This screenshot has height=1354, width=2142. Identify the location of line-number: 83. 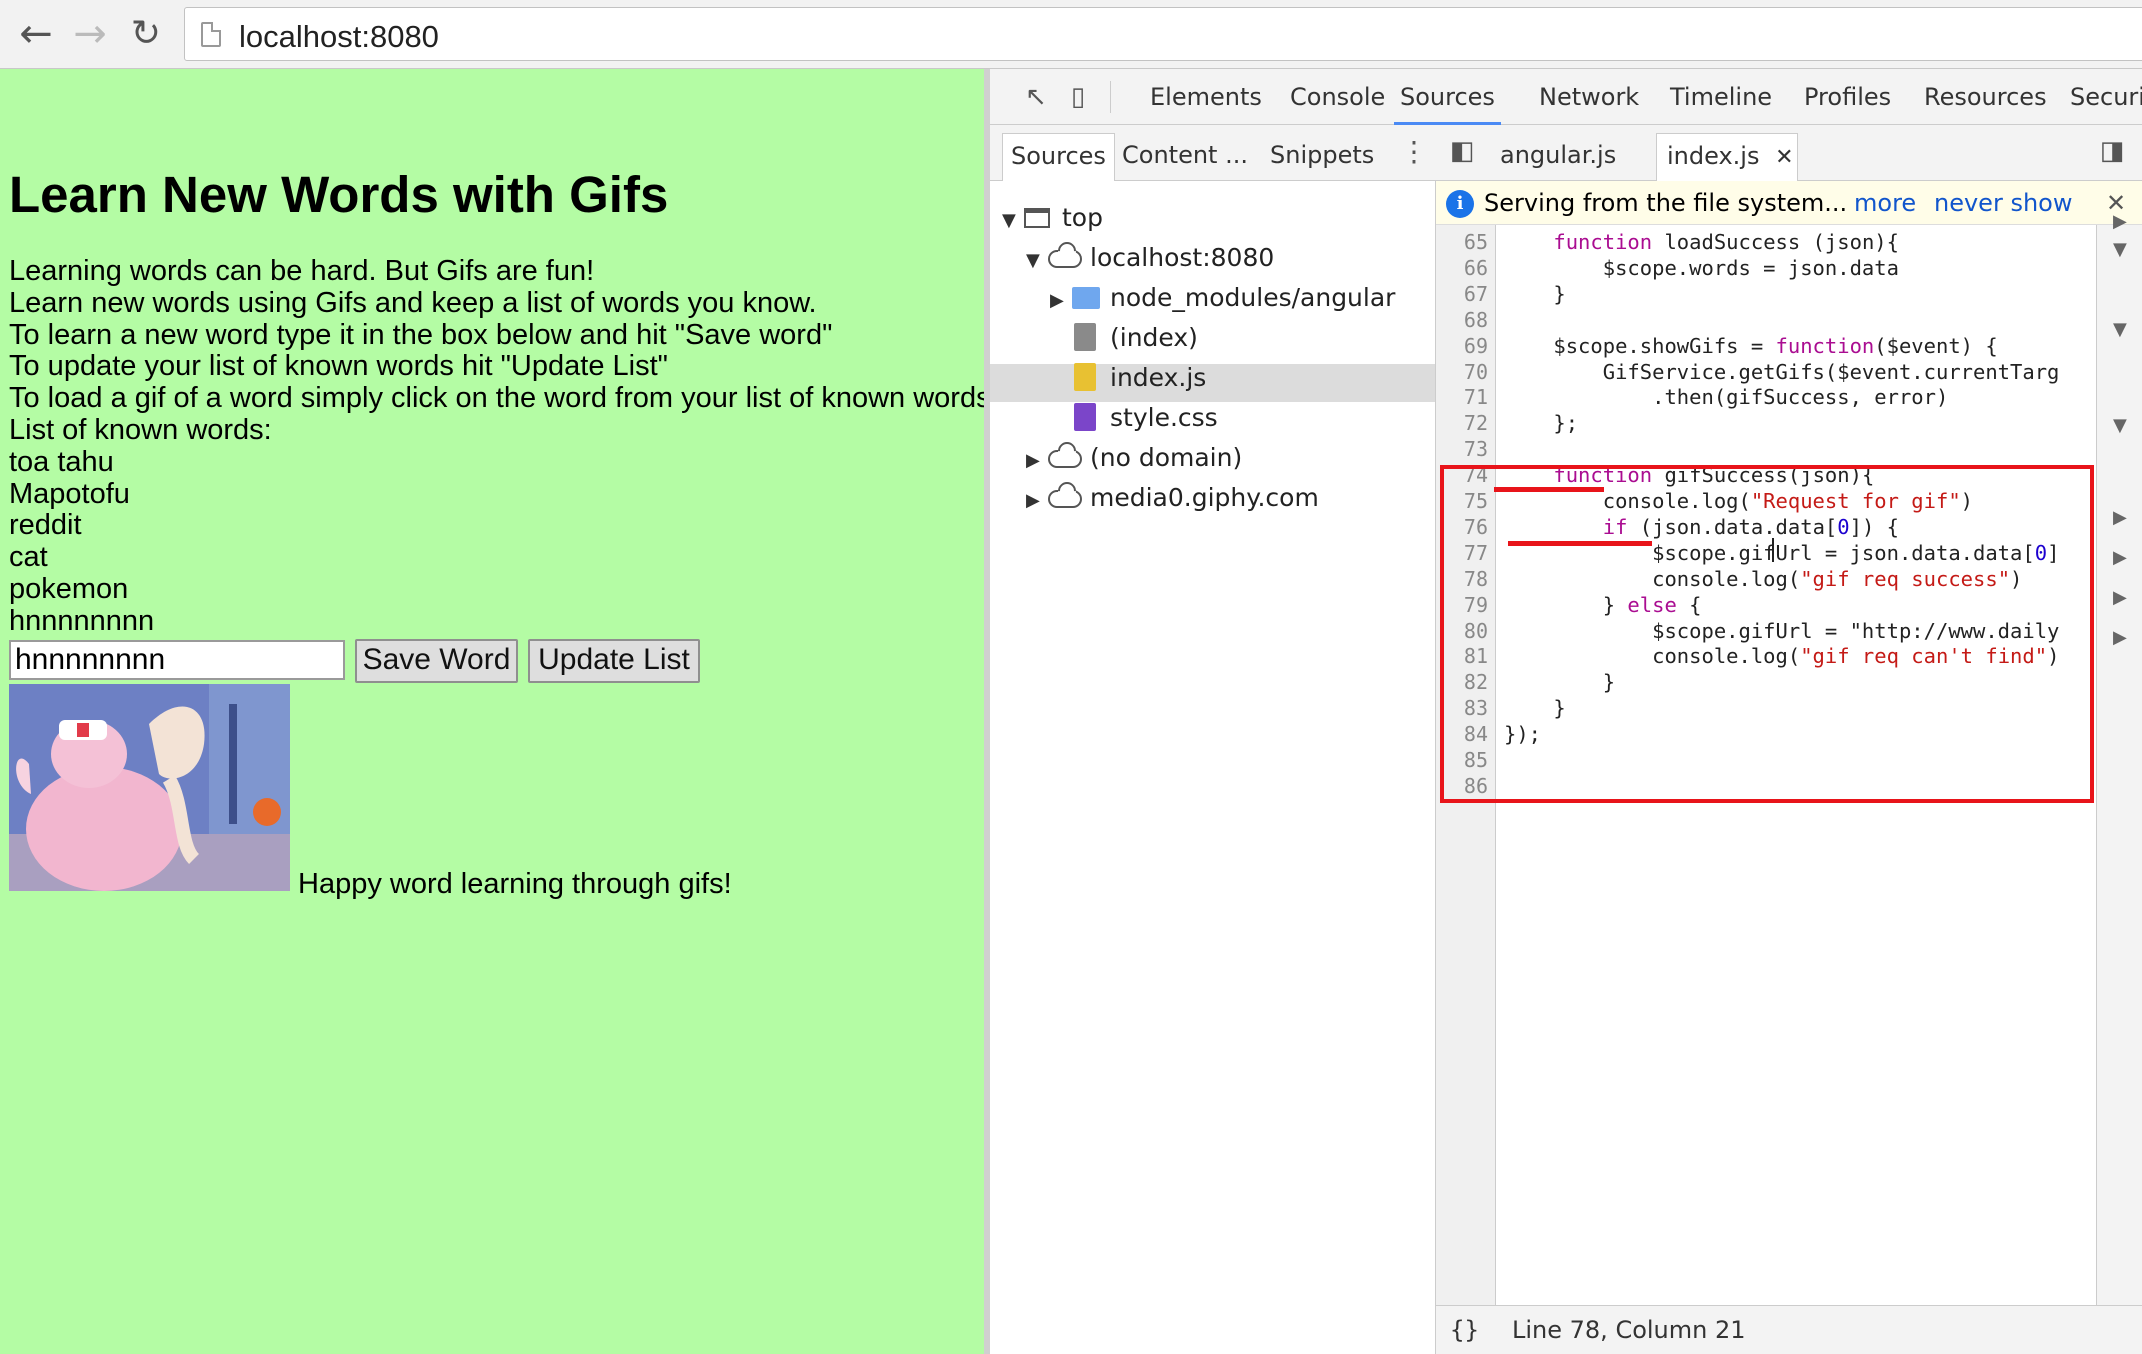
(1462, 708).